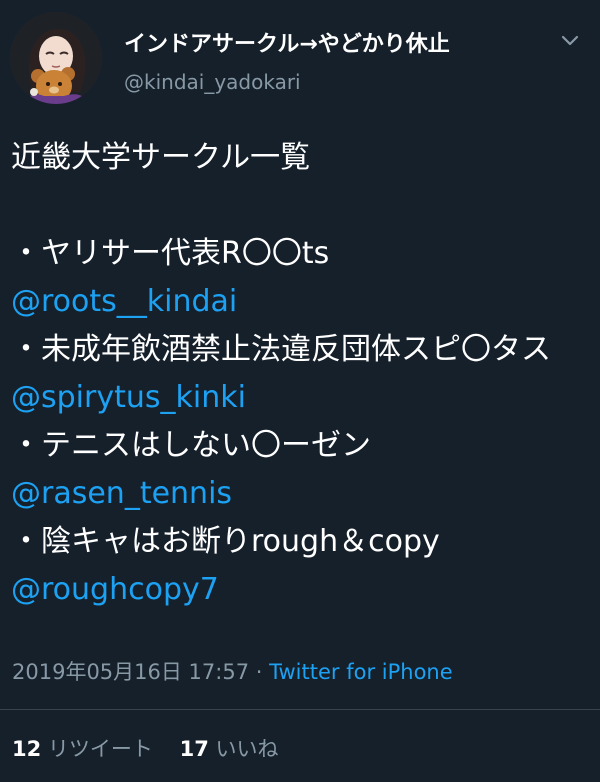 Image resolution: width=600 pixels, height=782 pixels. Describe the element at coordinates (170, 253) in the screenshot. I see `circle-entry: ・ヤリサー代表R〇〇ts` at that location.